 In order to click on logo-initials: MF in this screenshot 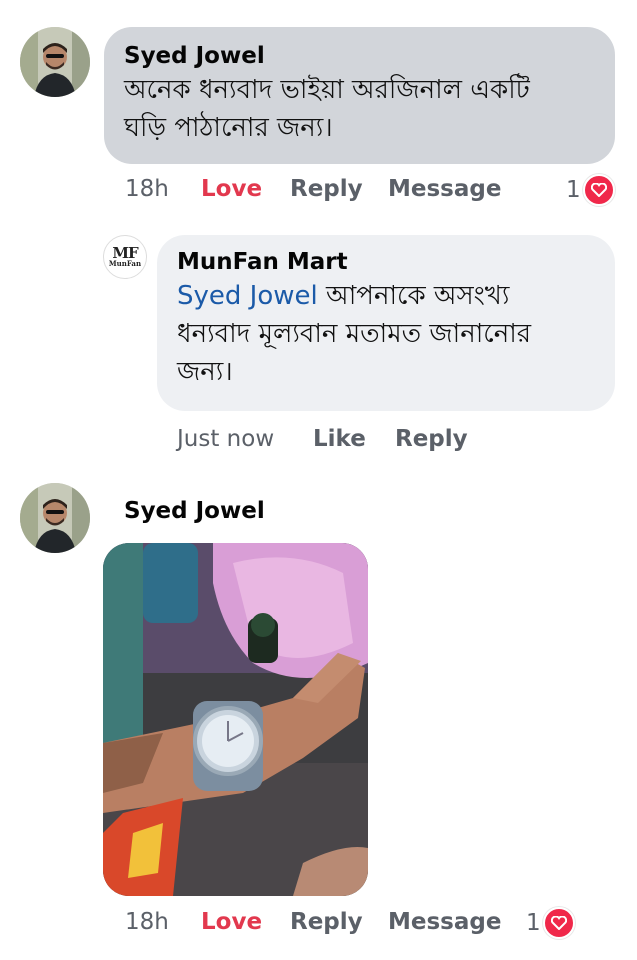, I will do `click(125, 253)`.